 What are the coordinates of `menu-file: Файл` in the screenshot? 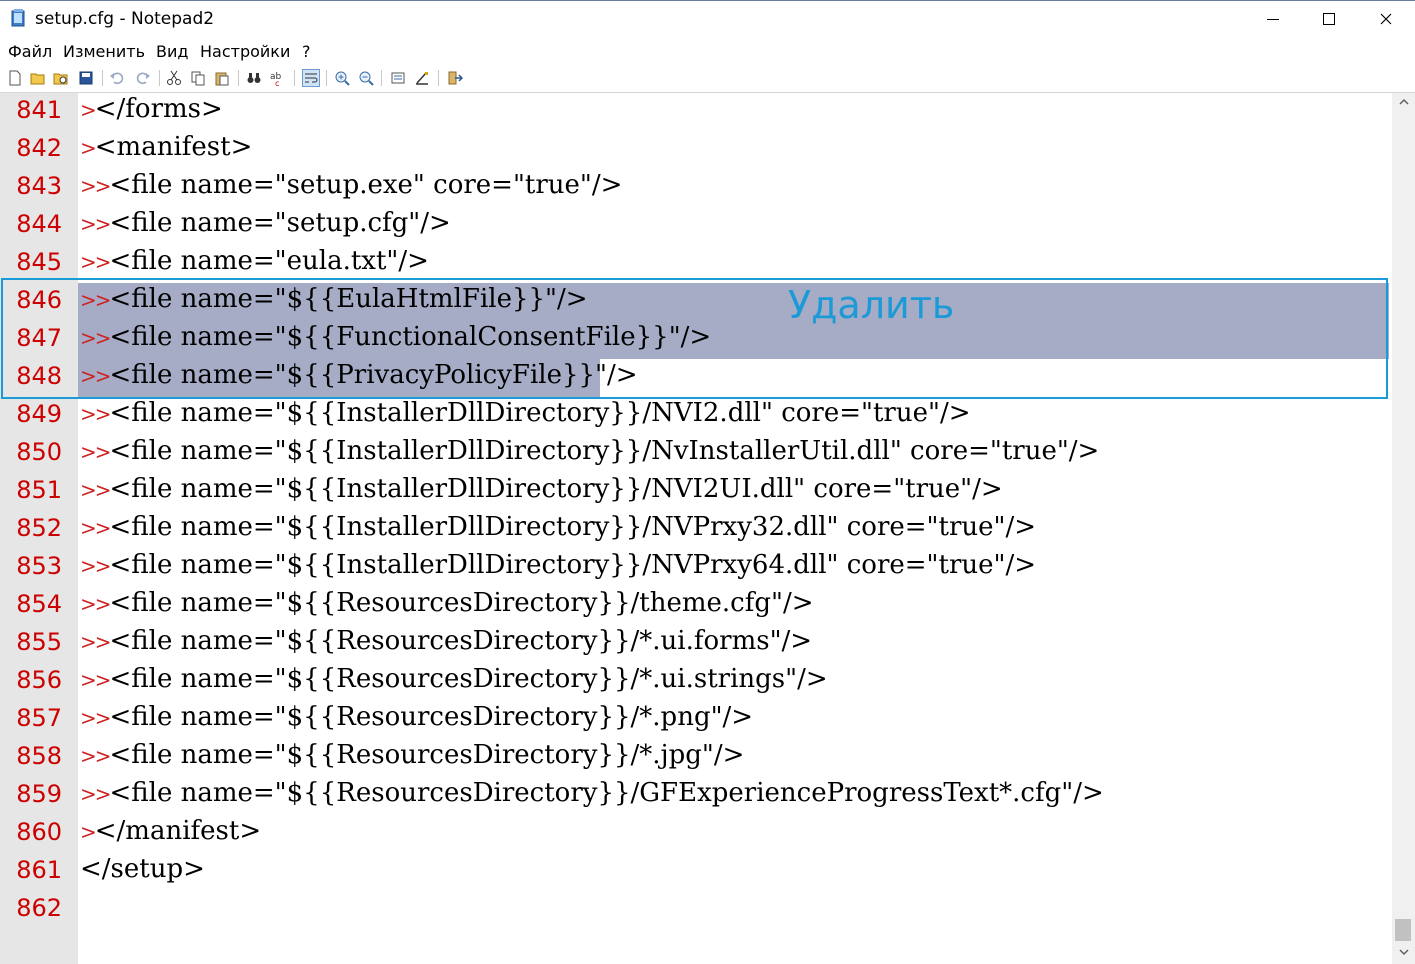 It's located at (30, 51).